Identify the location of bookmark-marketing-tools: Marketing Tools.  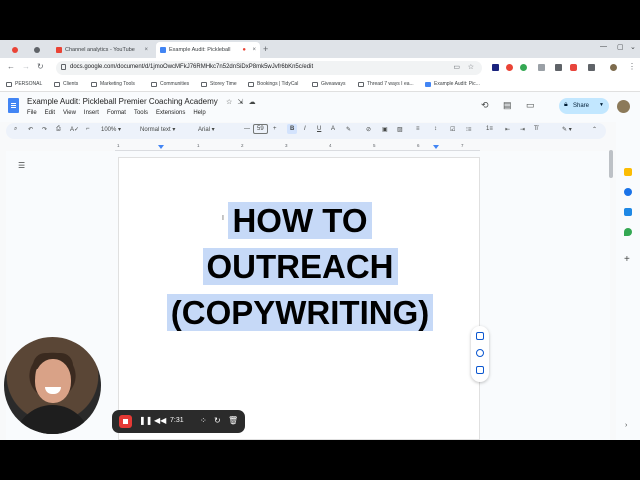
(113, 84).